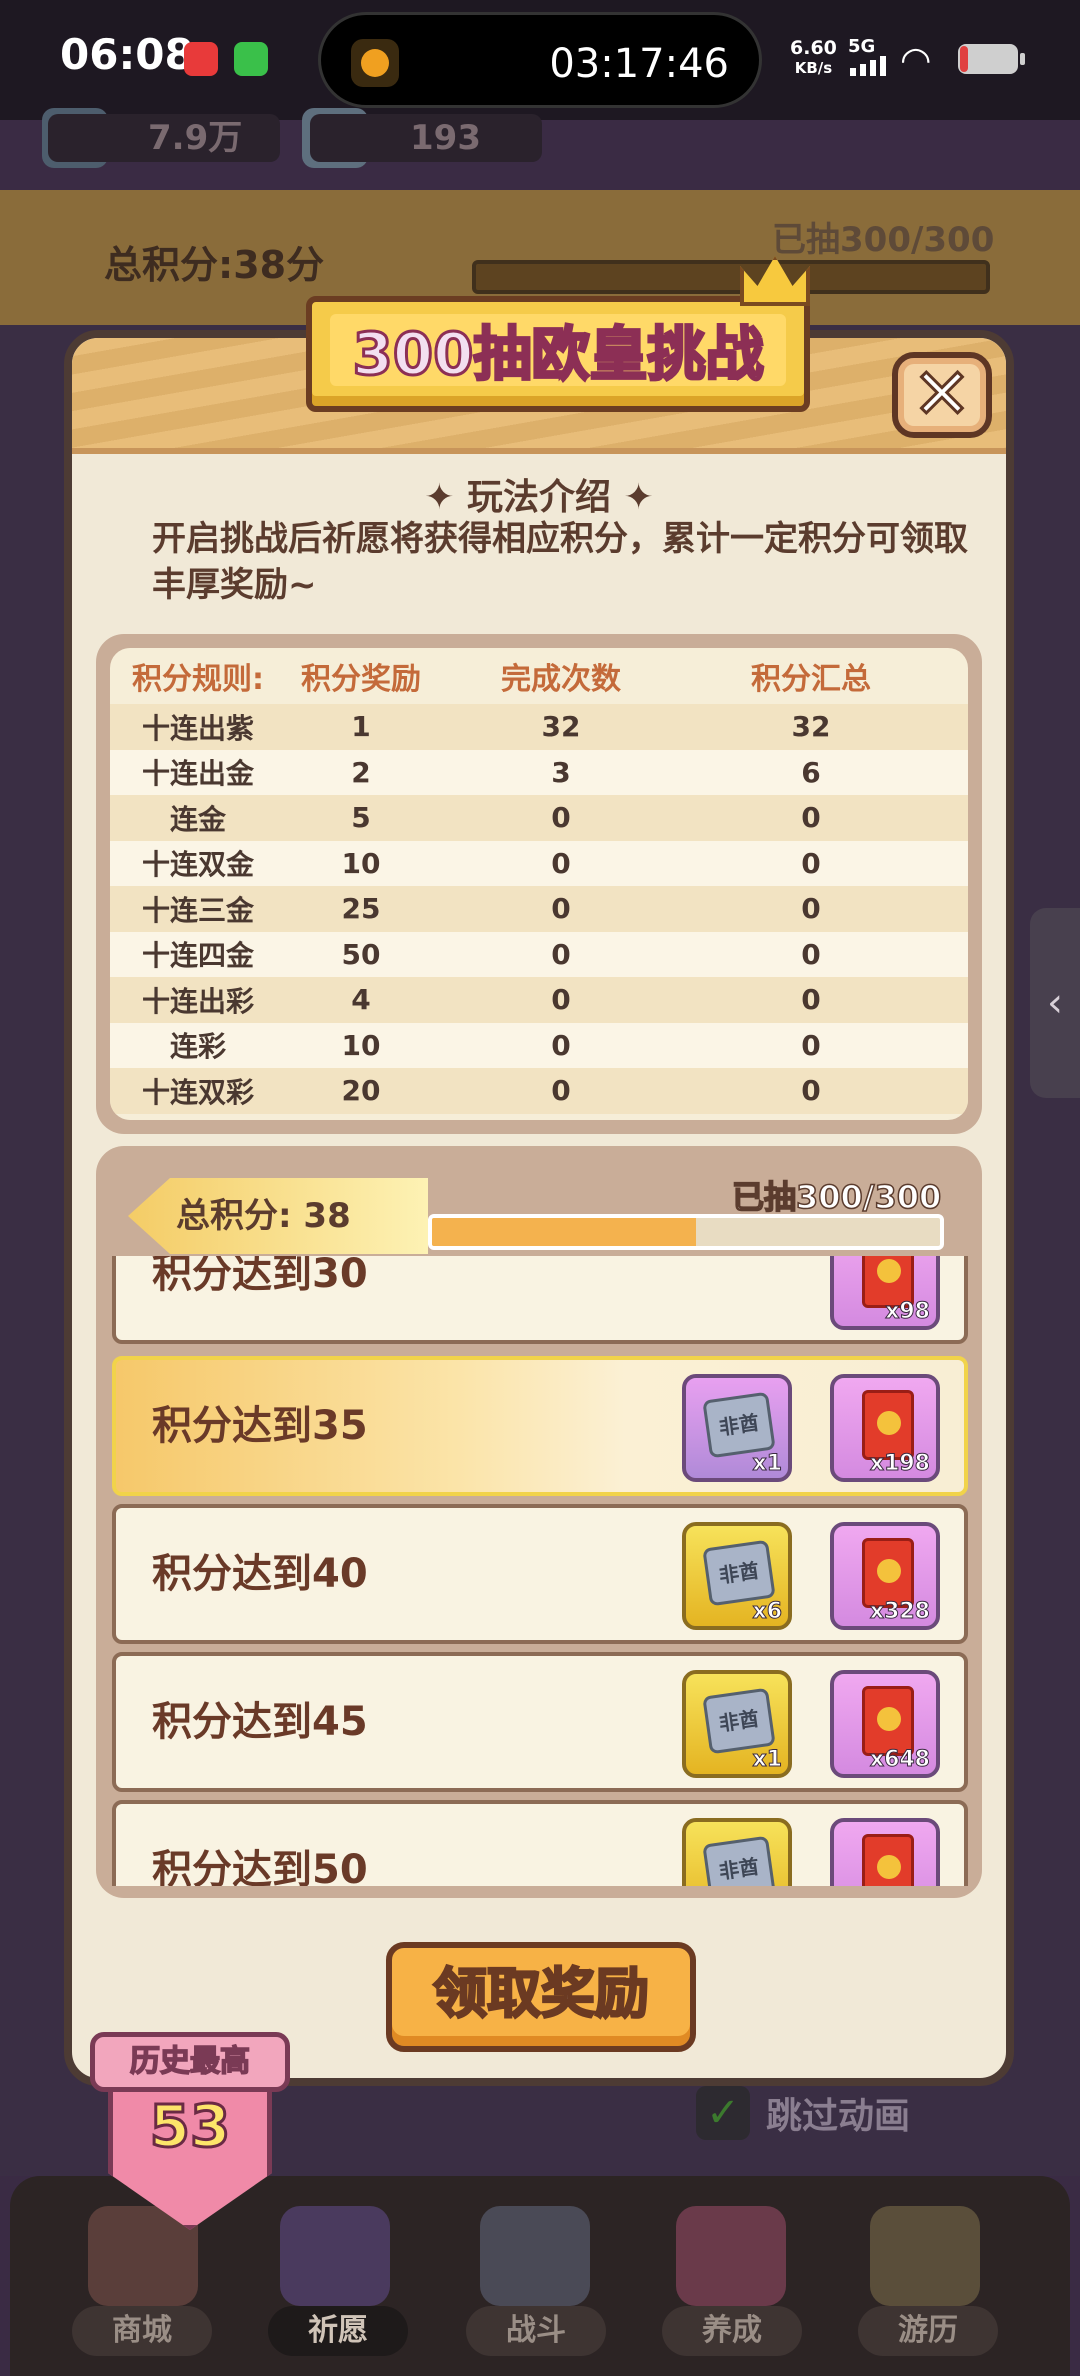 This screenshot has width=1080, height=2376. What do you see at coordinates (539, 909) in the screenshot?
I see `rules-row: 十连三金 25 0 0` at bounding box center [539, 909].